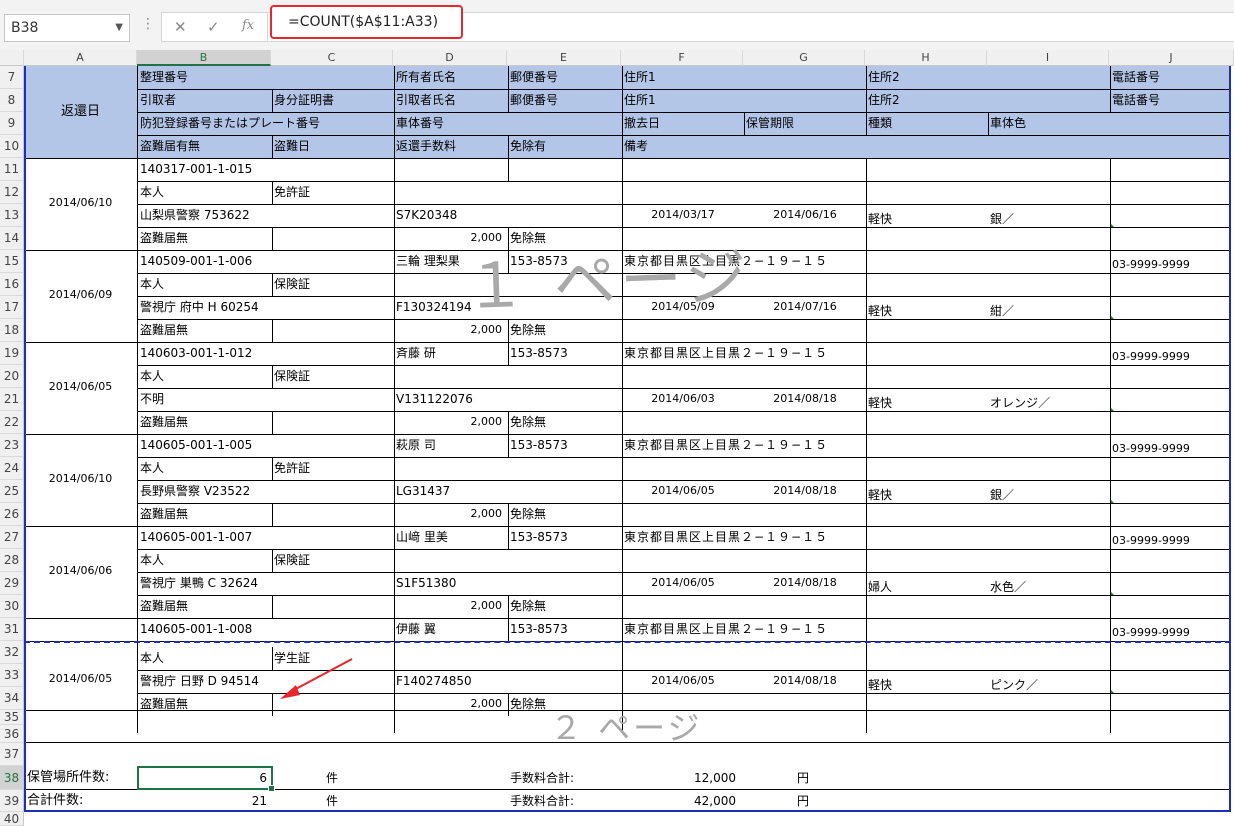  I want to click on header-cell: 撤去日, so click(642, 123).